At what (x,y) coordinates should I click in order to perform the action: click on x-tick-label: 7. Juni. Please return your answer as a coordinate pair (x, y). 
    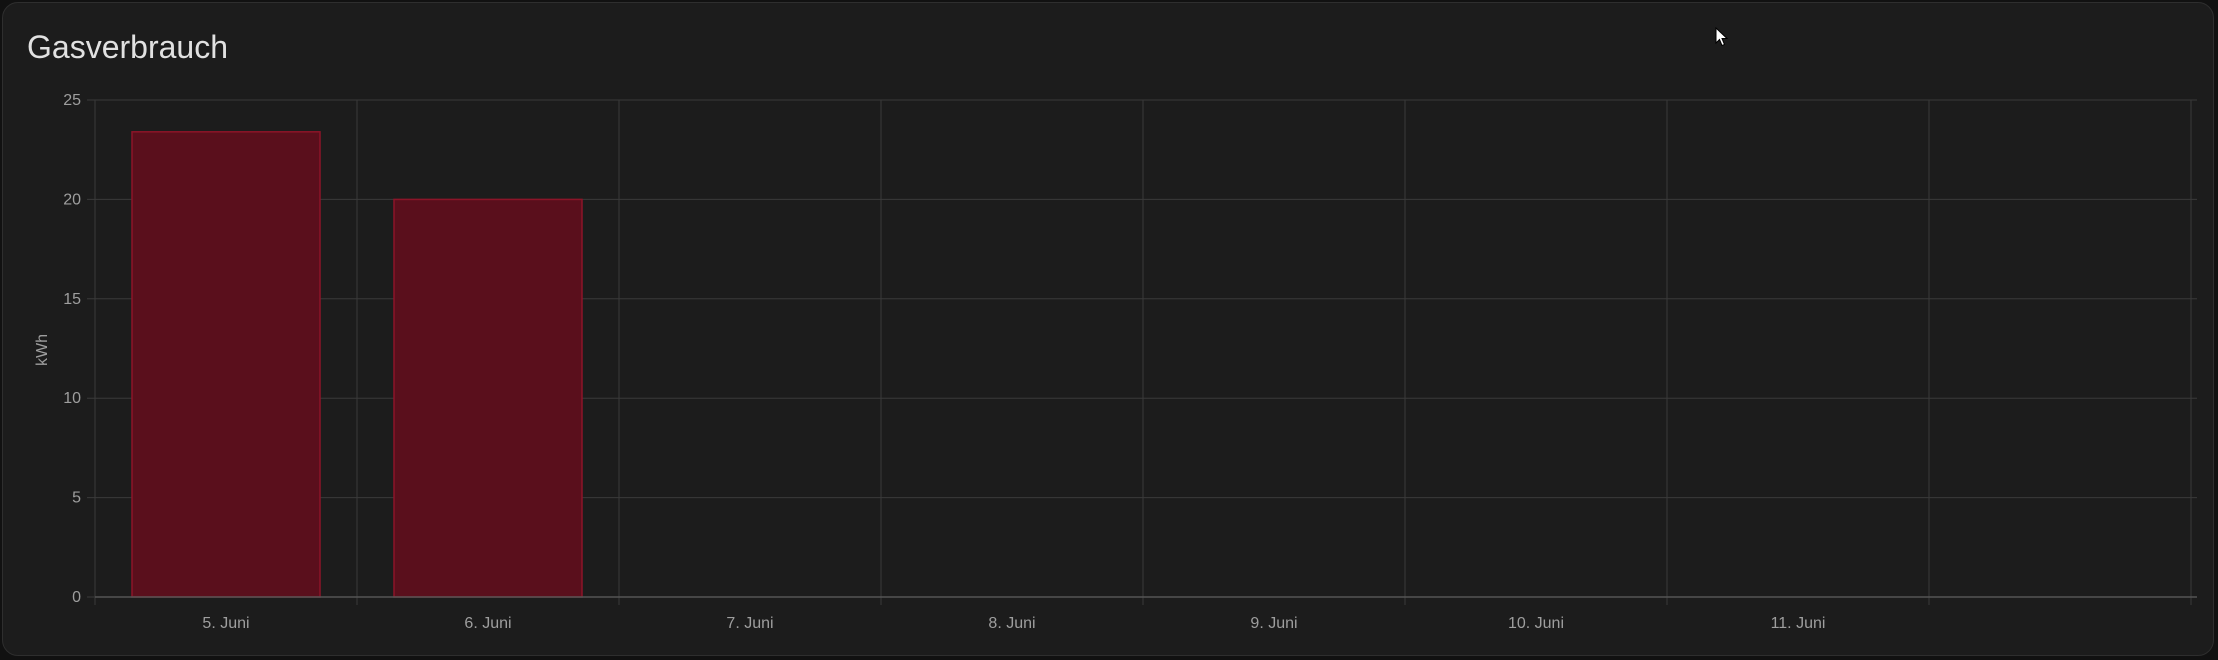
    Looking at the image, I should click on (749, 623).